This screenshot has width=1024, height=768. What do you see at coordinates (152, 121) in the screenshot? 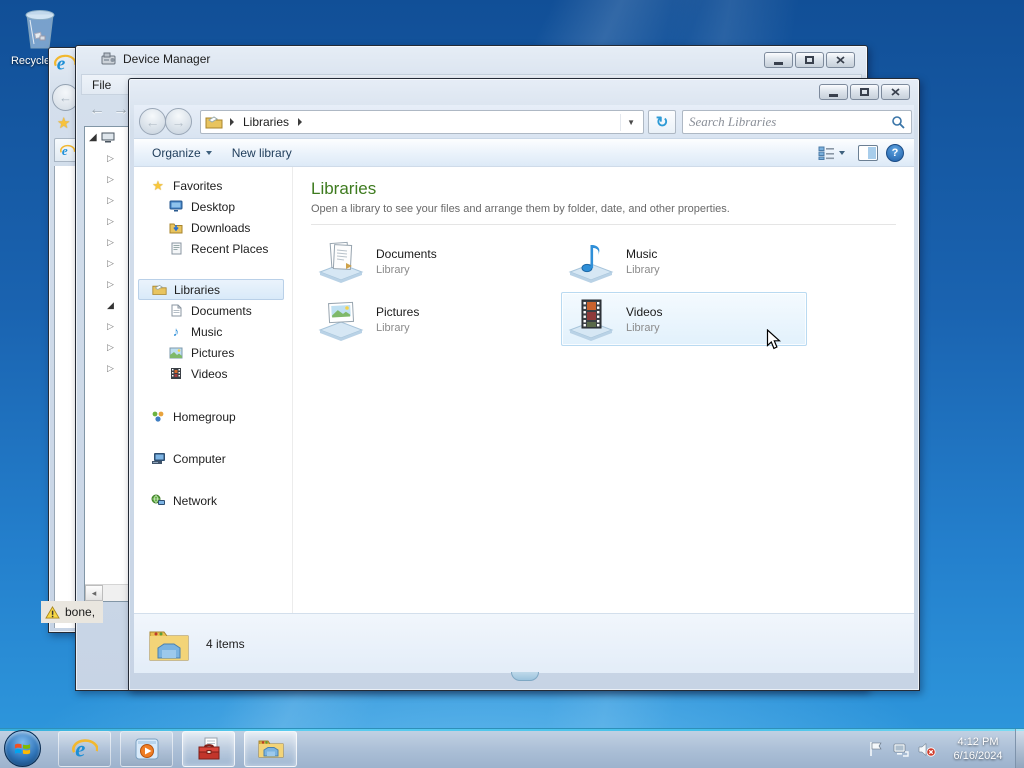
I see `back-button: ←` at bounding box center [152, 121].